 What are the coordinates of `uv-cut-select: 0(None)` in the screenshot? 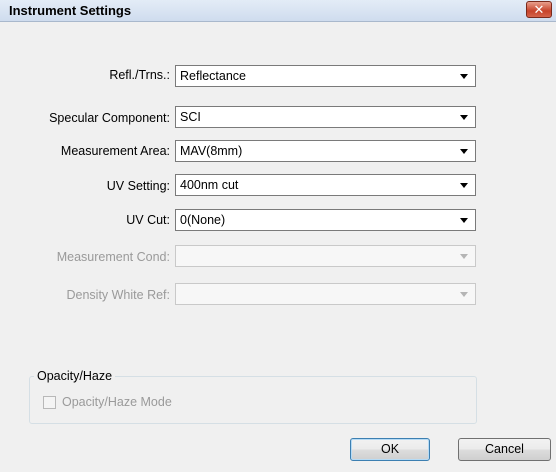 It's located at (325, 220).